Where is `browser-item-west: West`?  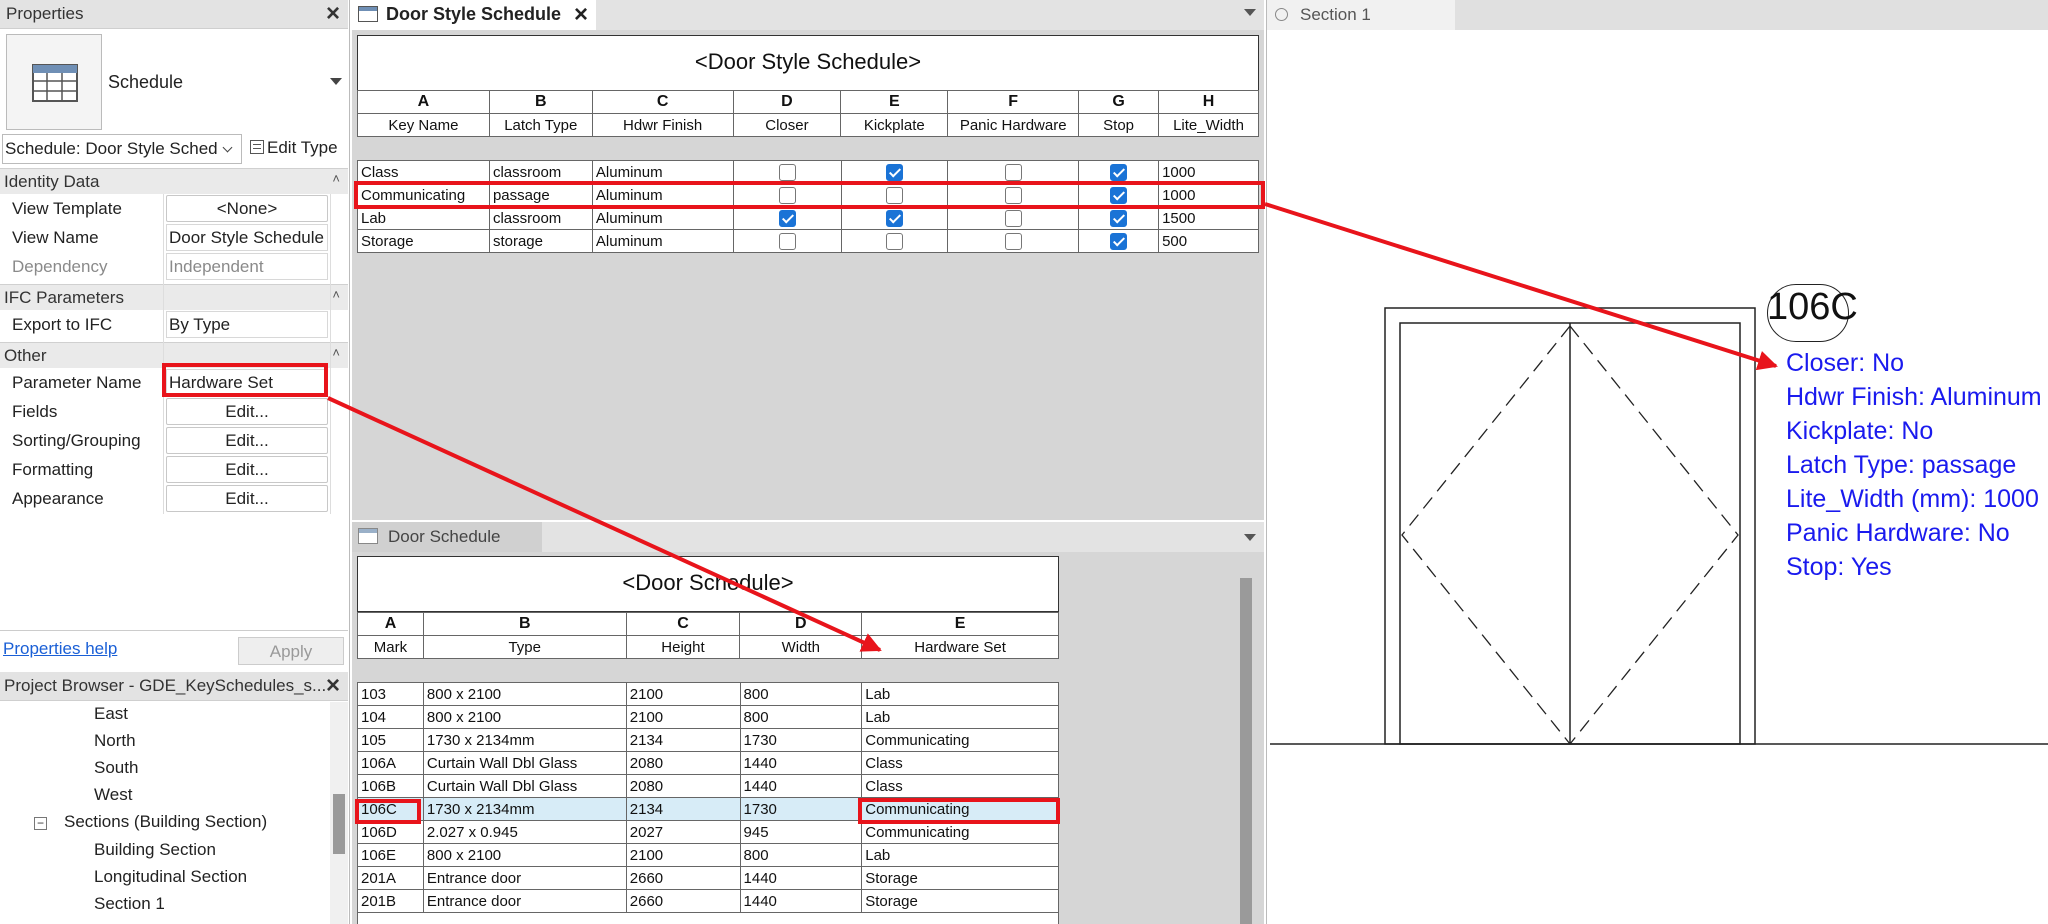 browser-item-west: West is located at coordinates (113, 795).